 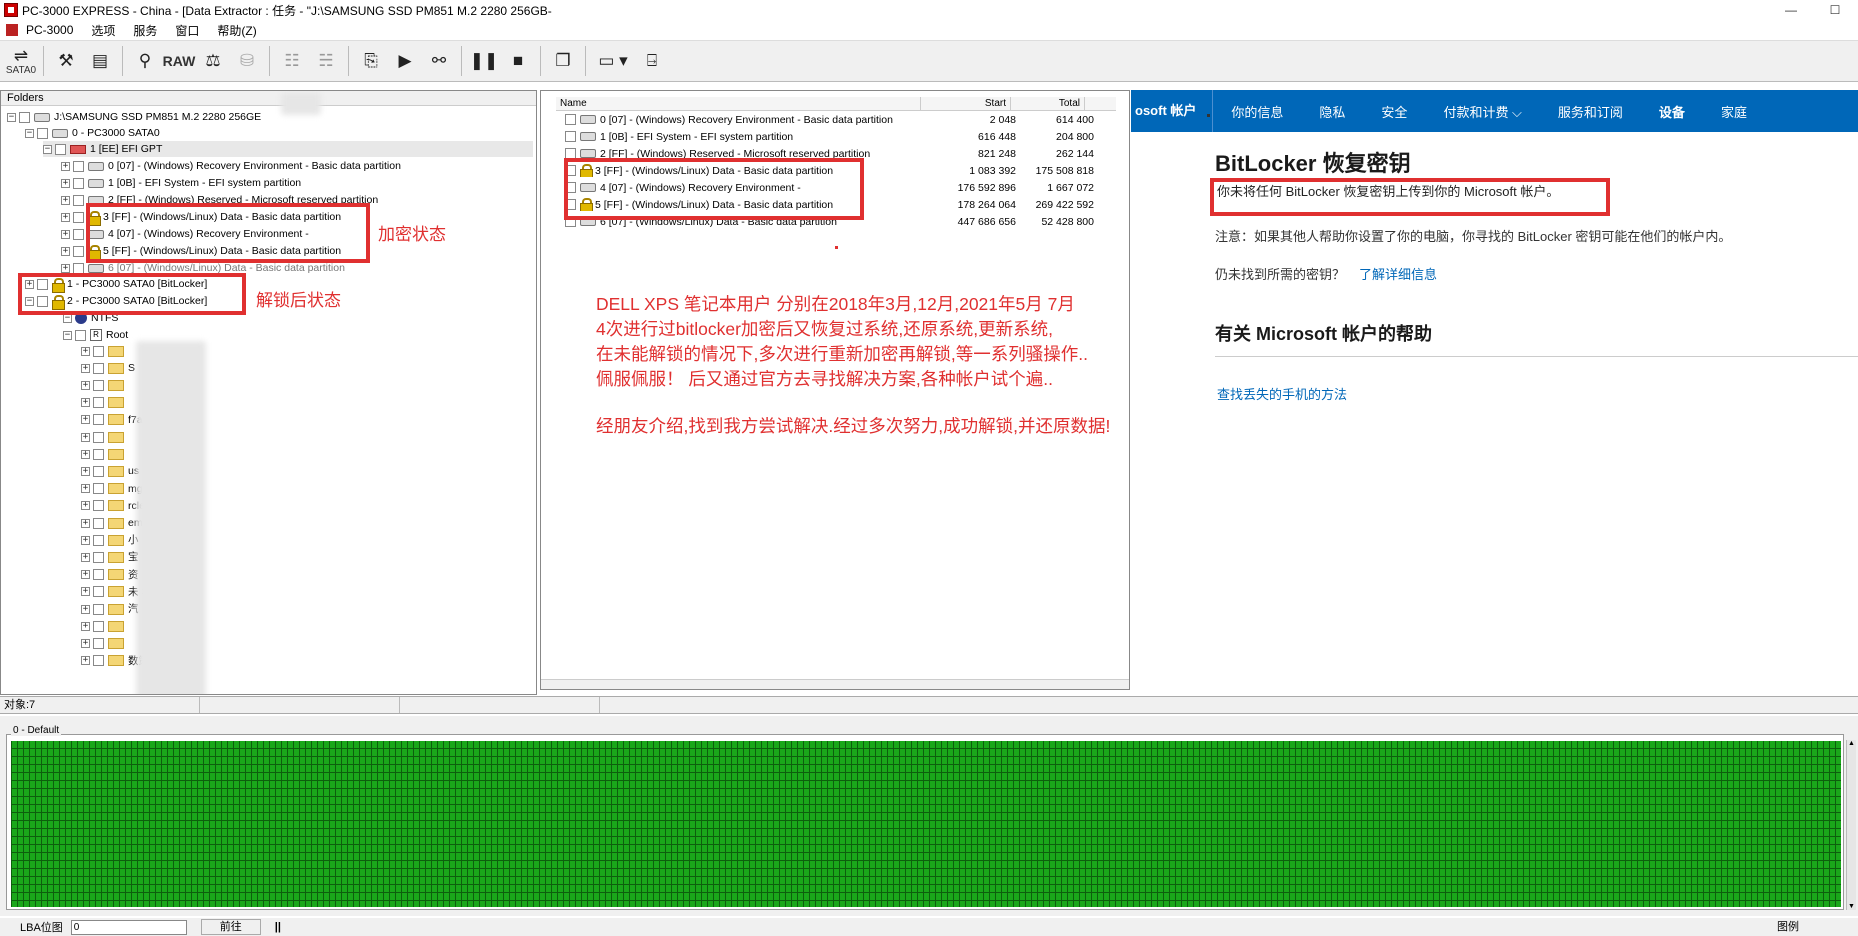 What do you see at coordinates (652, 61) in the screenshot?
I see `exit-button: ⍈` at bounding box center [652, 61].